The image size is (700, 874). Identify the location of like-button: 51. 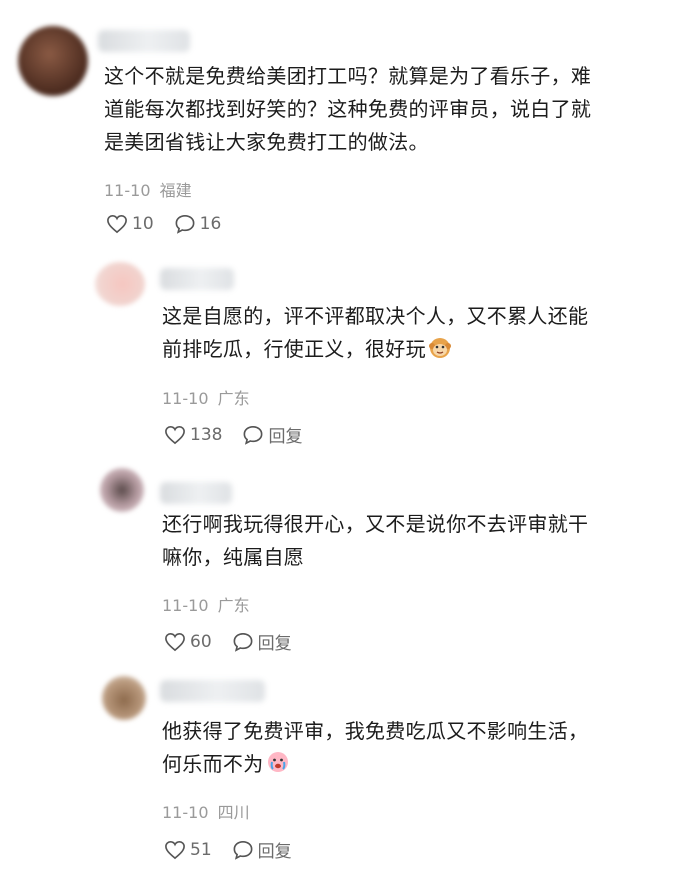
(188, 850).